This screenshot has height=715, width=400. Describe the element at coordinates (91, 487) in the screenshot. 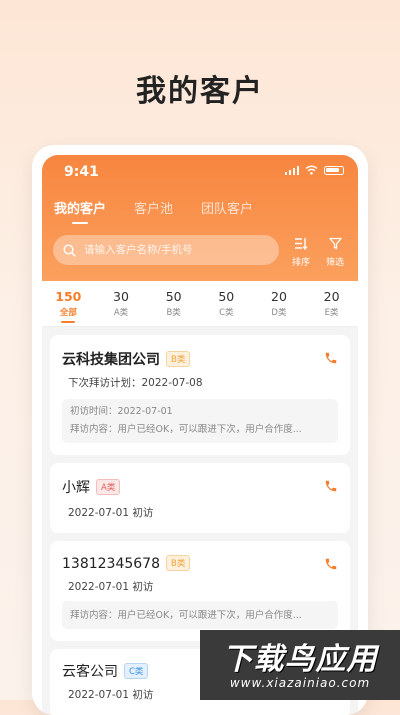

I see `customer-name: 小辉 A类` at that location.